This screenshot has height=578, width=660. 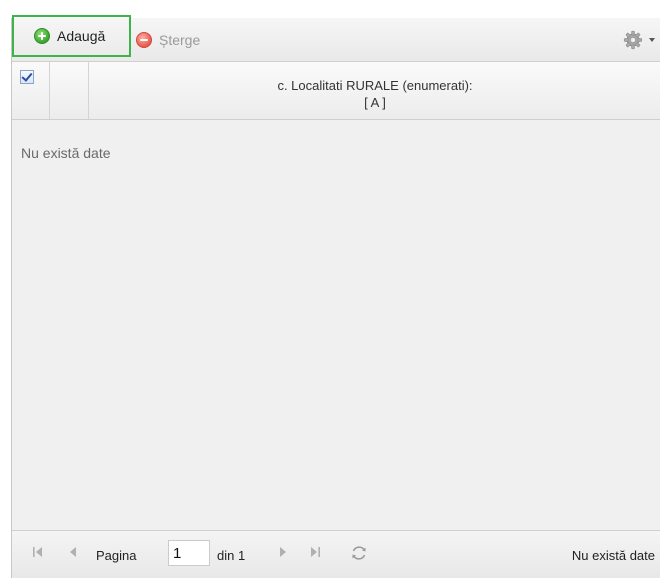 What do you see at coordinates (359, 554) in the screenshot?
I see `refresh-icon` at bounding box center [359, 554].